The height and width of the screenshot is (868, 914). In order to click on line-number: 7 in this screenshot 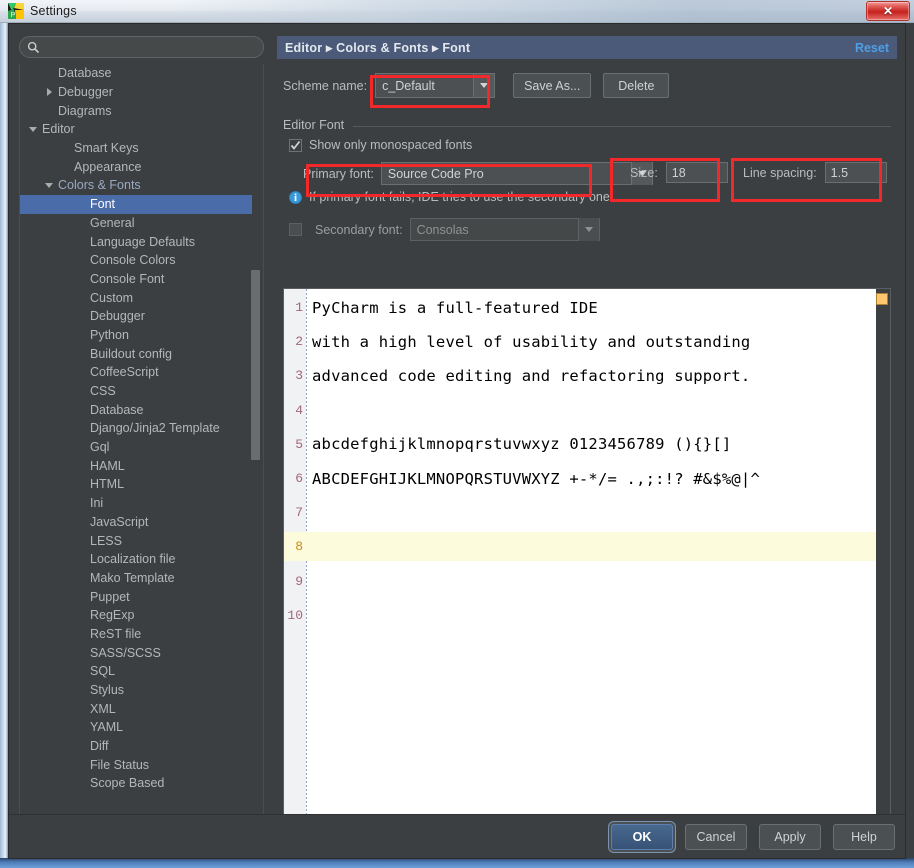, I will do `click(299, 513)`.